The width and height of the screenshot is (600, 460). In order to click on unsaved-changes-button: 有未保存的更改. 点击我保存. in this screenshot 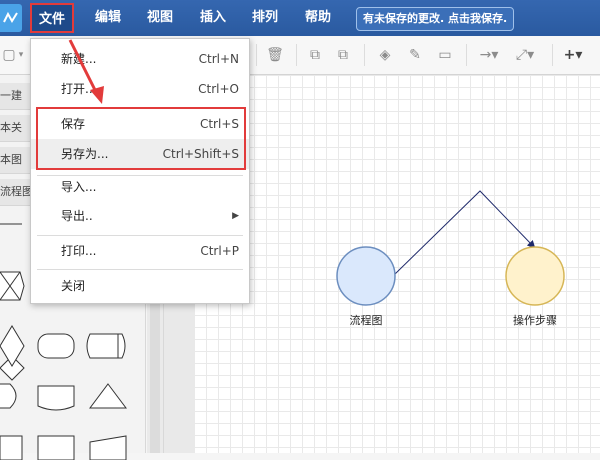, I will do `click(435, 19)`.